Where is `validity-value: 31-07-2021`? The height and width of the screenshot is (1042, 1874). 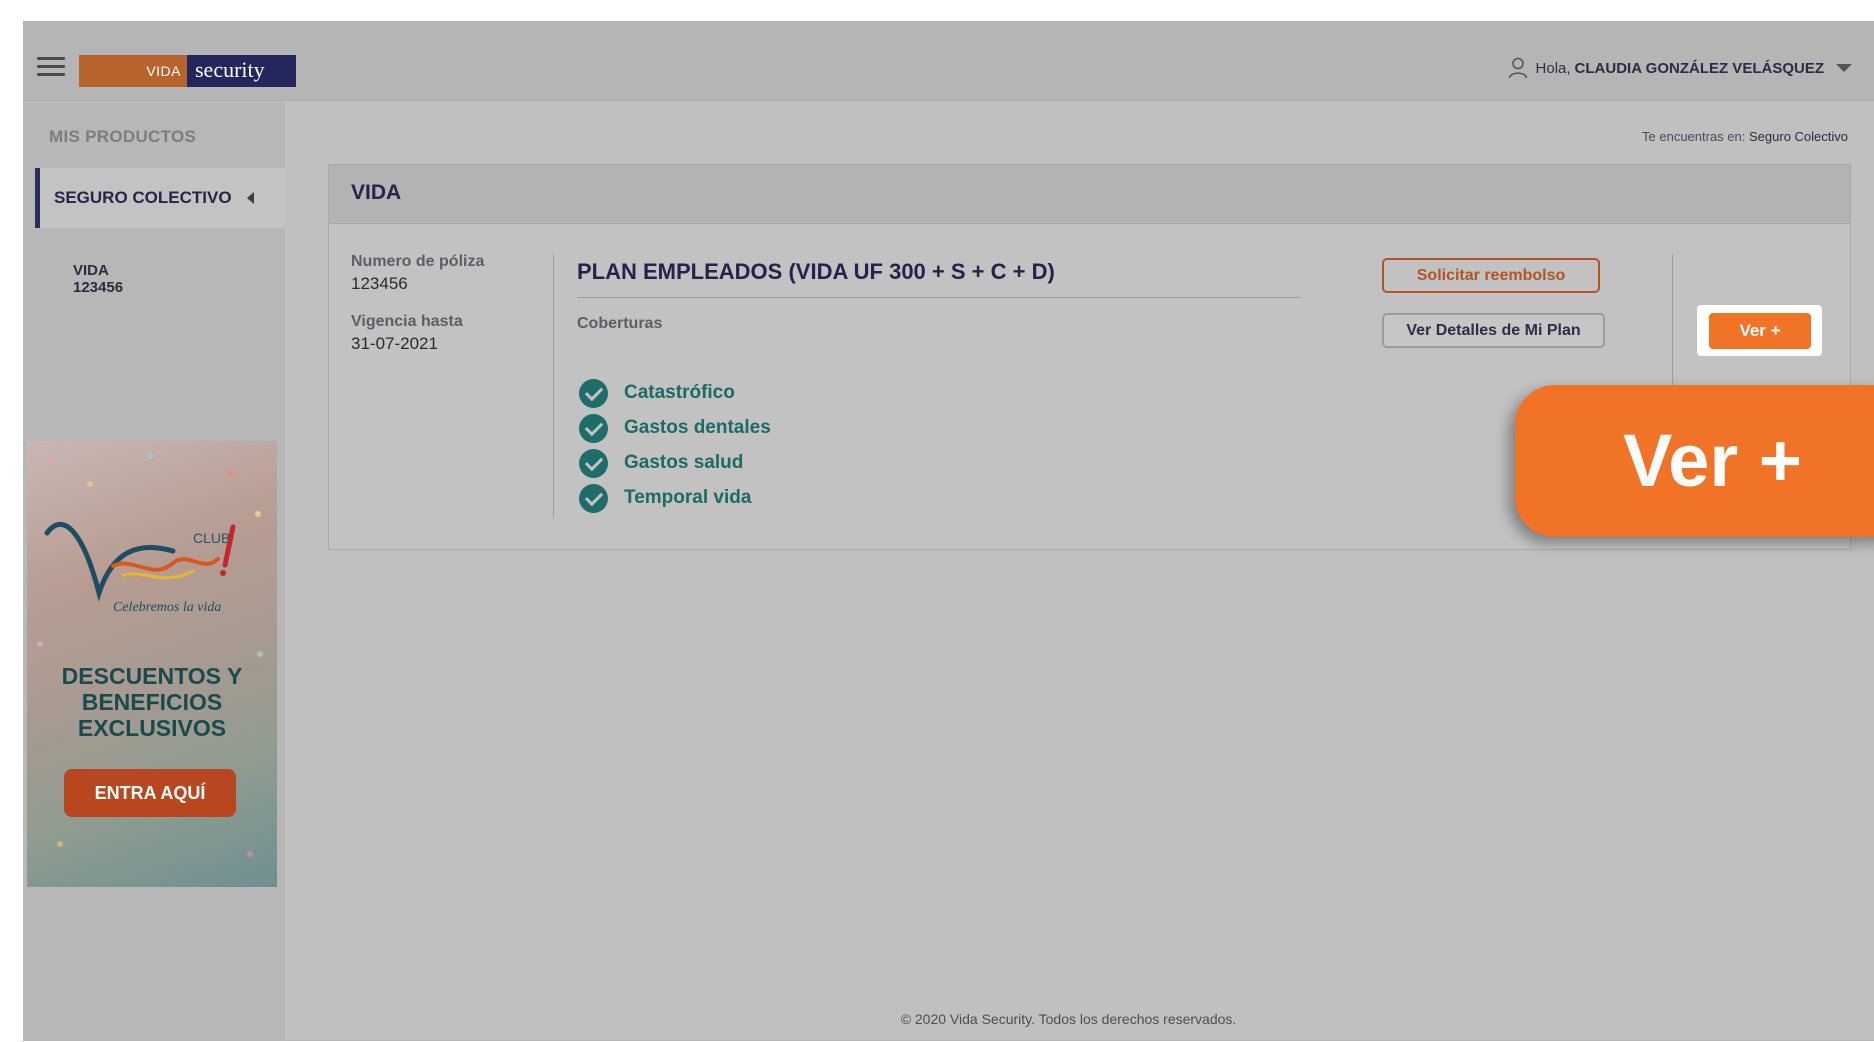
validity-value: 31-07-2021 is located at coordinates (394, 343).